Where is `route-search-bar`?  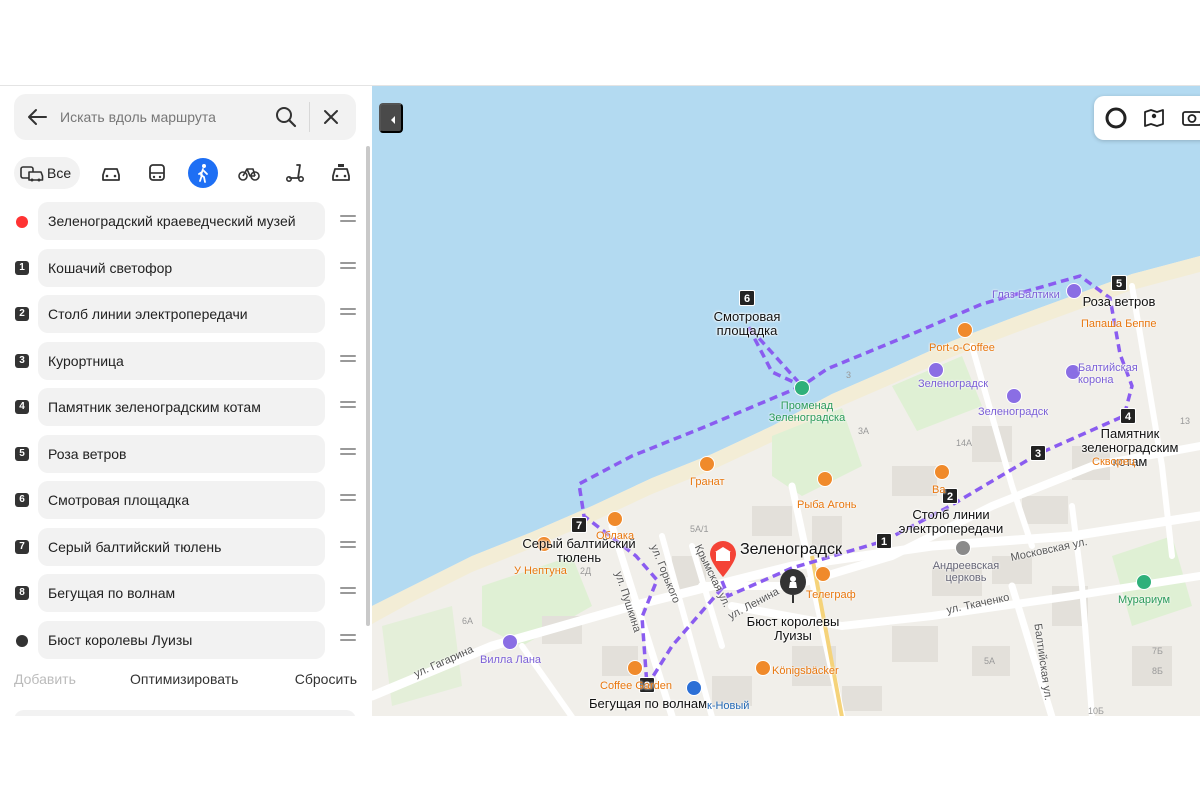 route-search-bar is located at coordinates (185, 117).